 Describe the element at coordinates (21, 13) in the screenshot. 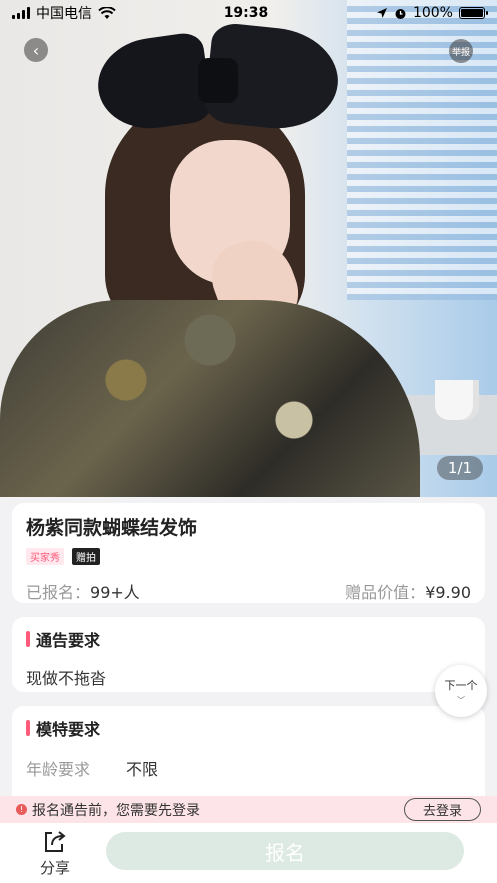

I see `signal-icon` at that location.